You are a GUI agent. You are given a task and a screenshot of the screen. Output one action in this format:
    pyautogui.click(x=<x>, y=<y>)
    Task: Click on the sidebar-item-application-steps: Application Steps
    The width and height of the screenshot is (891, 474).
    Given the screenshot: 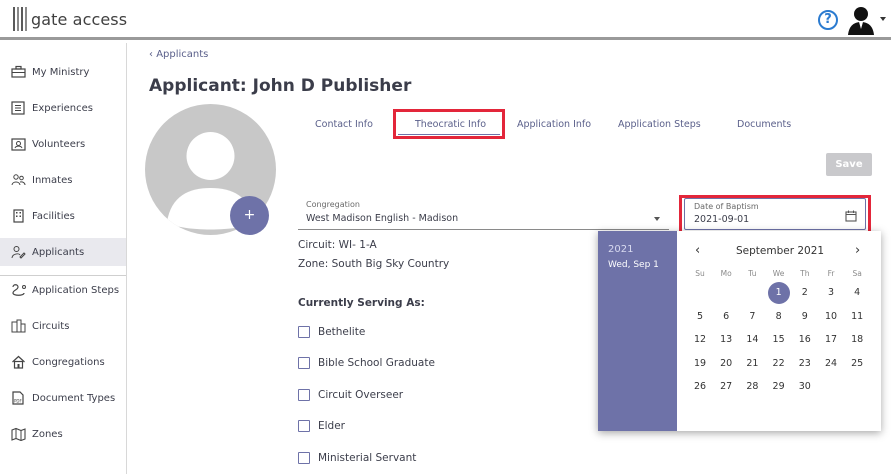 What is the action you would take?
    pyautogui.click(x=63, y=290)
    